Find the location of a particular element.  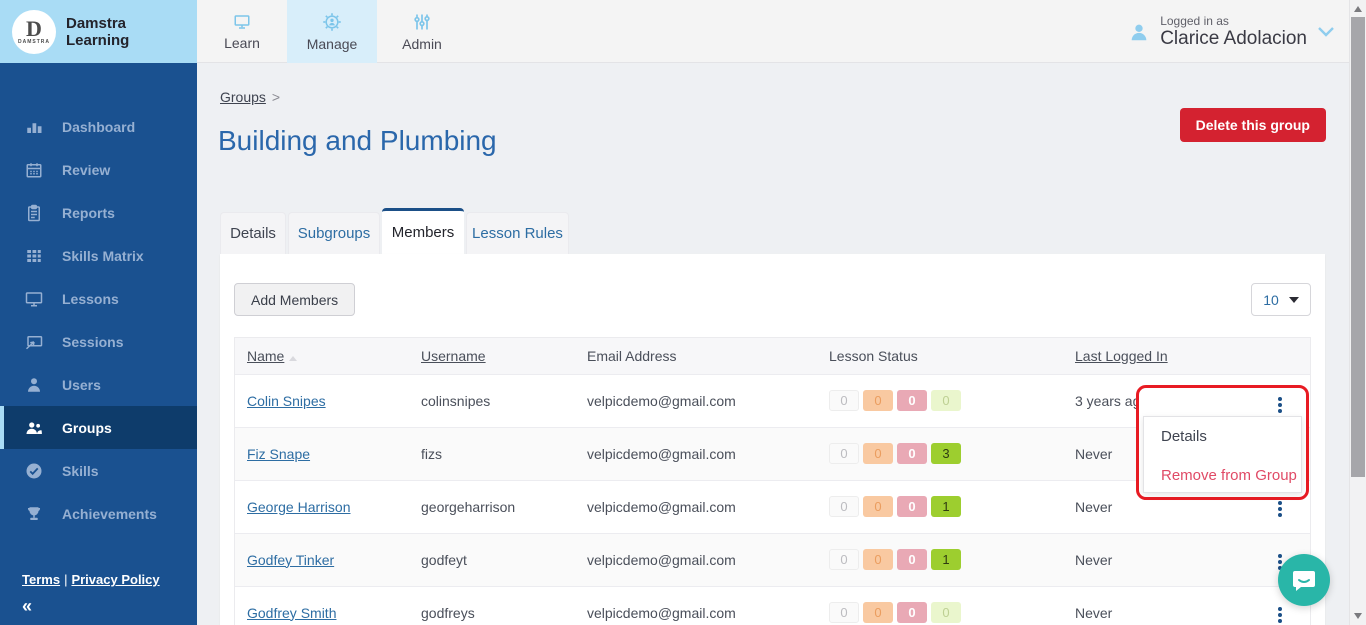

row-context-menu: Details Remove from Group is located at coordinates (1222, 454).